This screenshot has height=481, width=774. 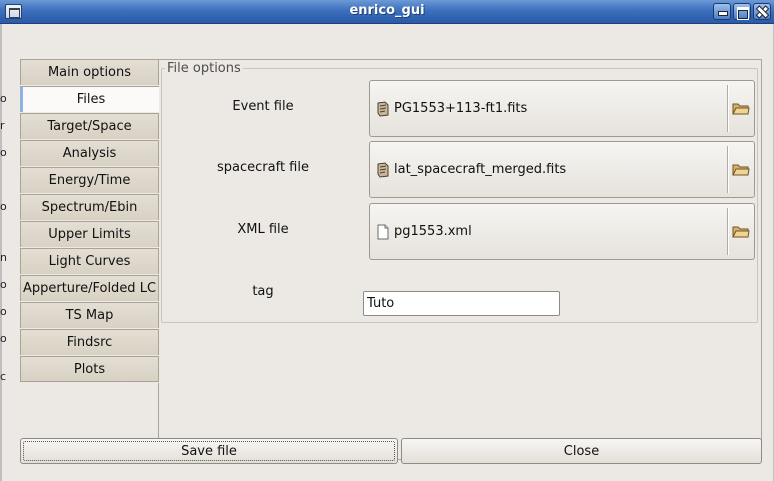 I want to click on xml-file-label: XML file, so click(x=263, y=229).